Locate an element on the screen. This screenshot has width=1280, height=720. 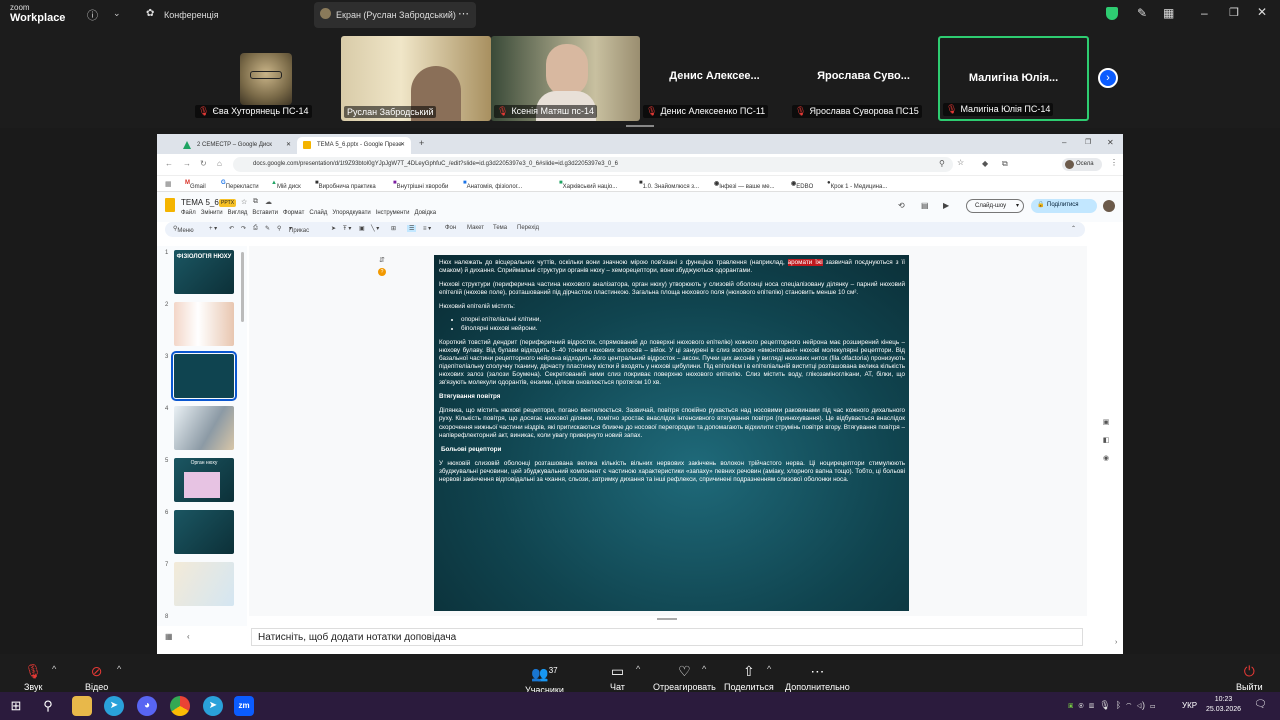
move-icon: ⧉ is located at coordinates (255, 202).